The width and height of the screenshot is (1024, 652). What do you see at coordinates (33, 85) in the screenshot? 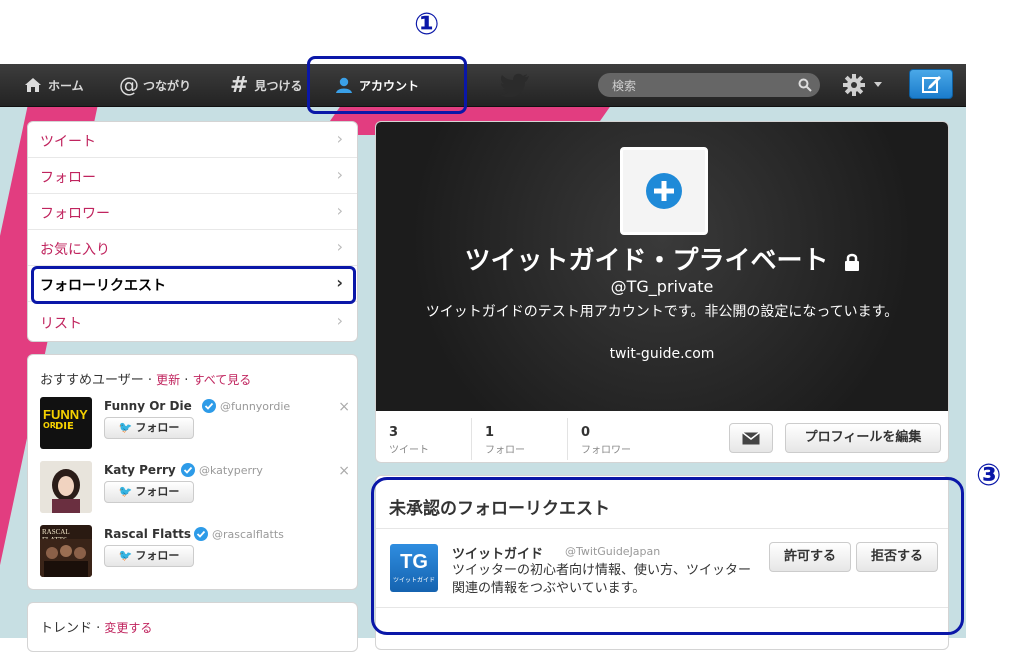
I see `home-icon` at bounding box center [33, 85].